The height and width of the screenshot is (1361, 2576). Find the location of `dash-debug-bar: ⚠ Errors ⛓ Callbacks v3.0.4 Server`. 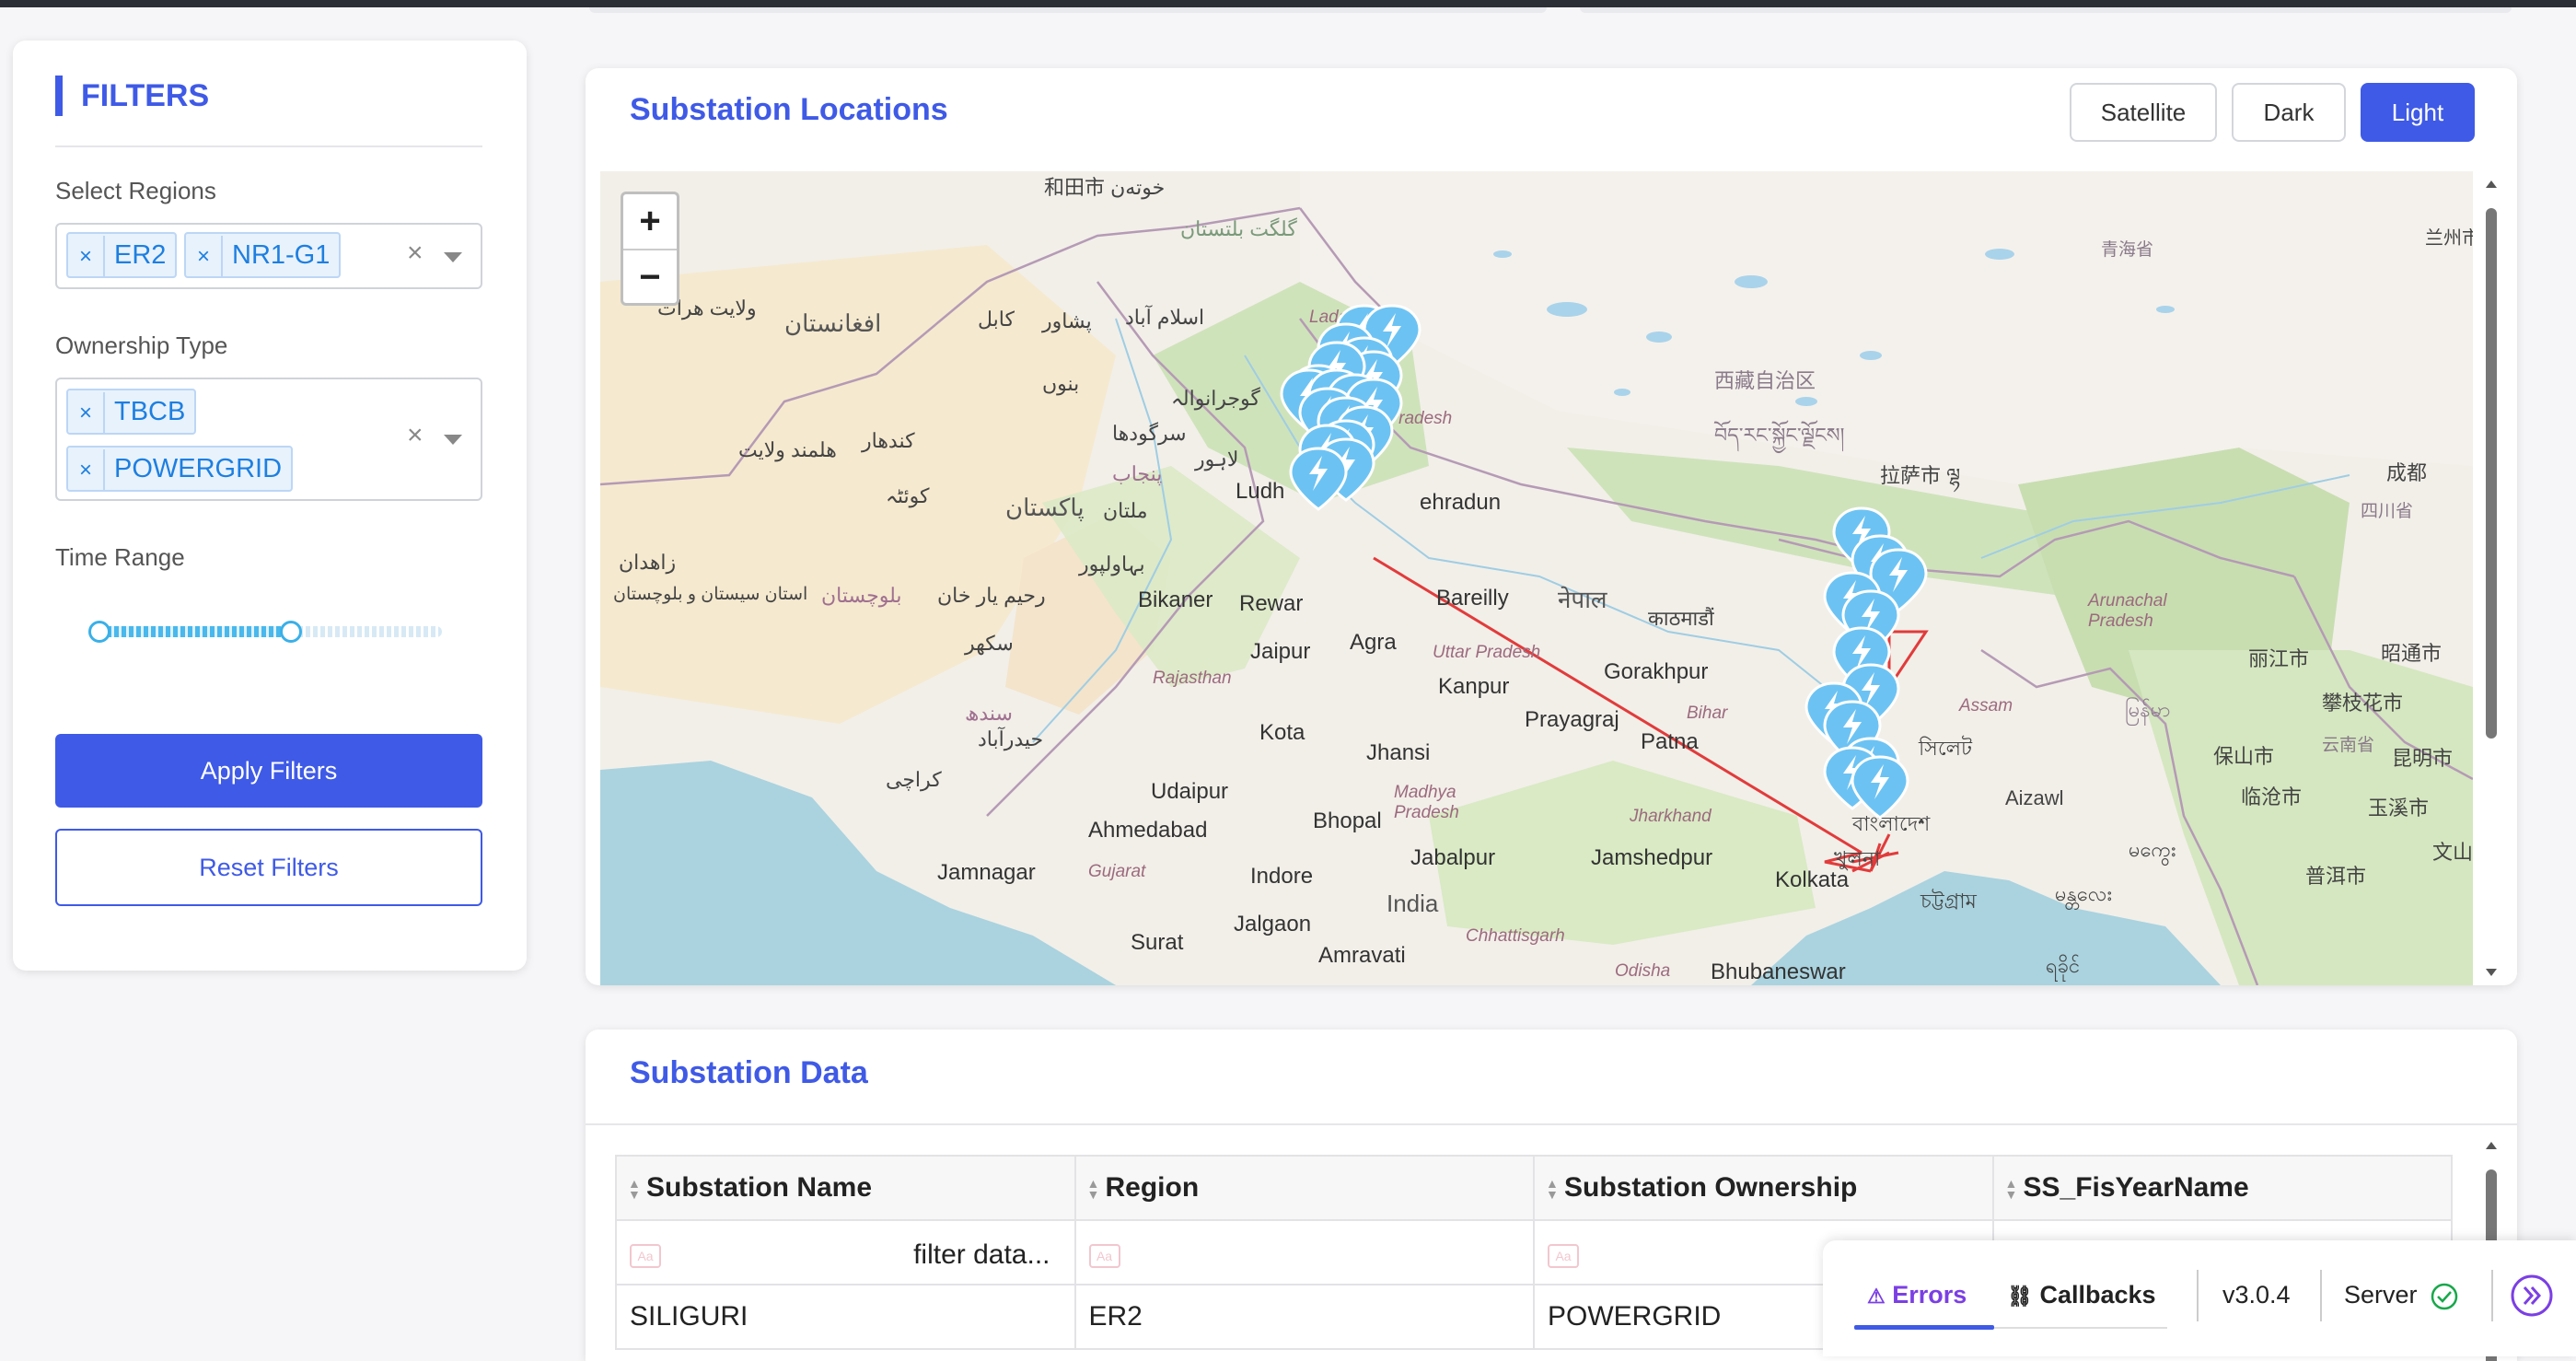

dash-debug-bar: ⚠ Errors ⛓ Callbacks v3.0.4 Server is located at coordinates (2199, 1298).